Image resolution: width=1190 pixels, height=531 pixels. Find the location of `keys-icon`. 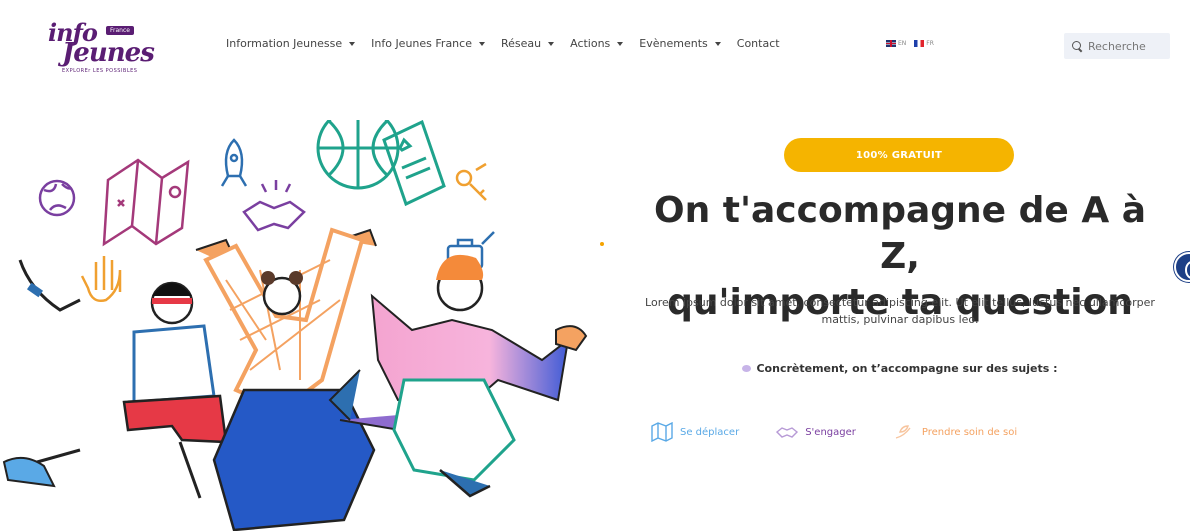

keys-icon is located at coordinates (471, 181).